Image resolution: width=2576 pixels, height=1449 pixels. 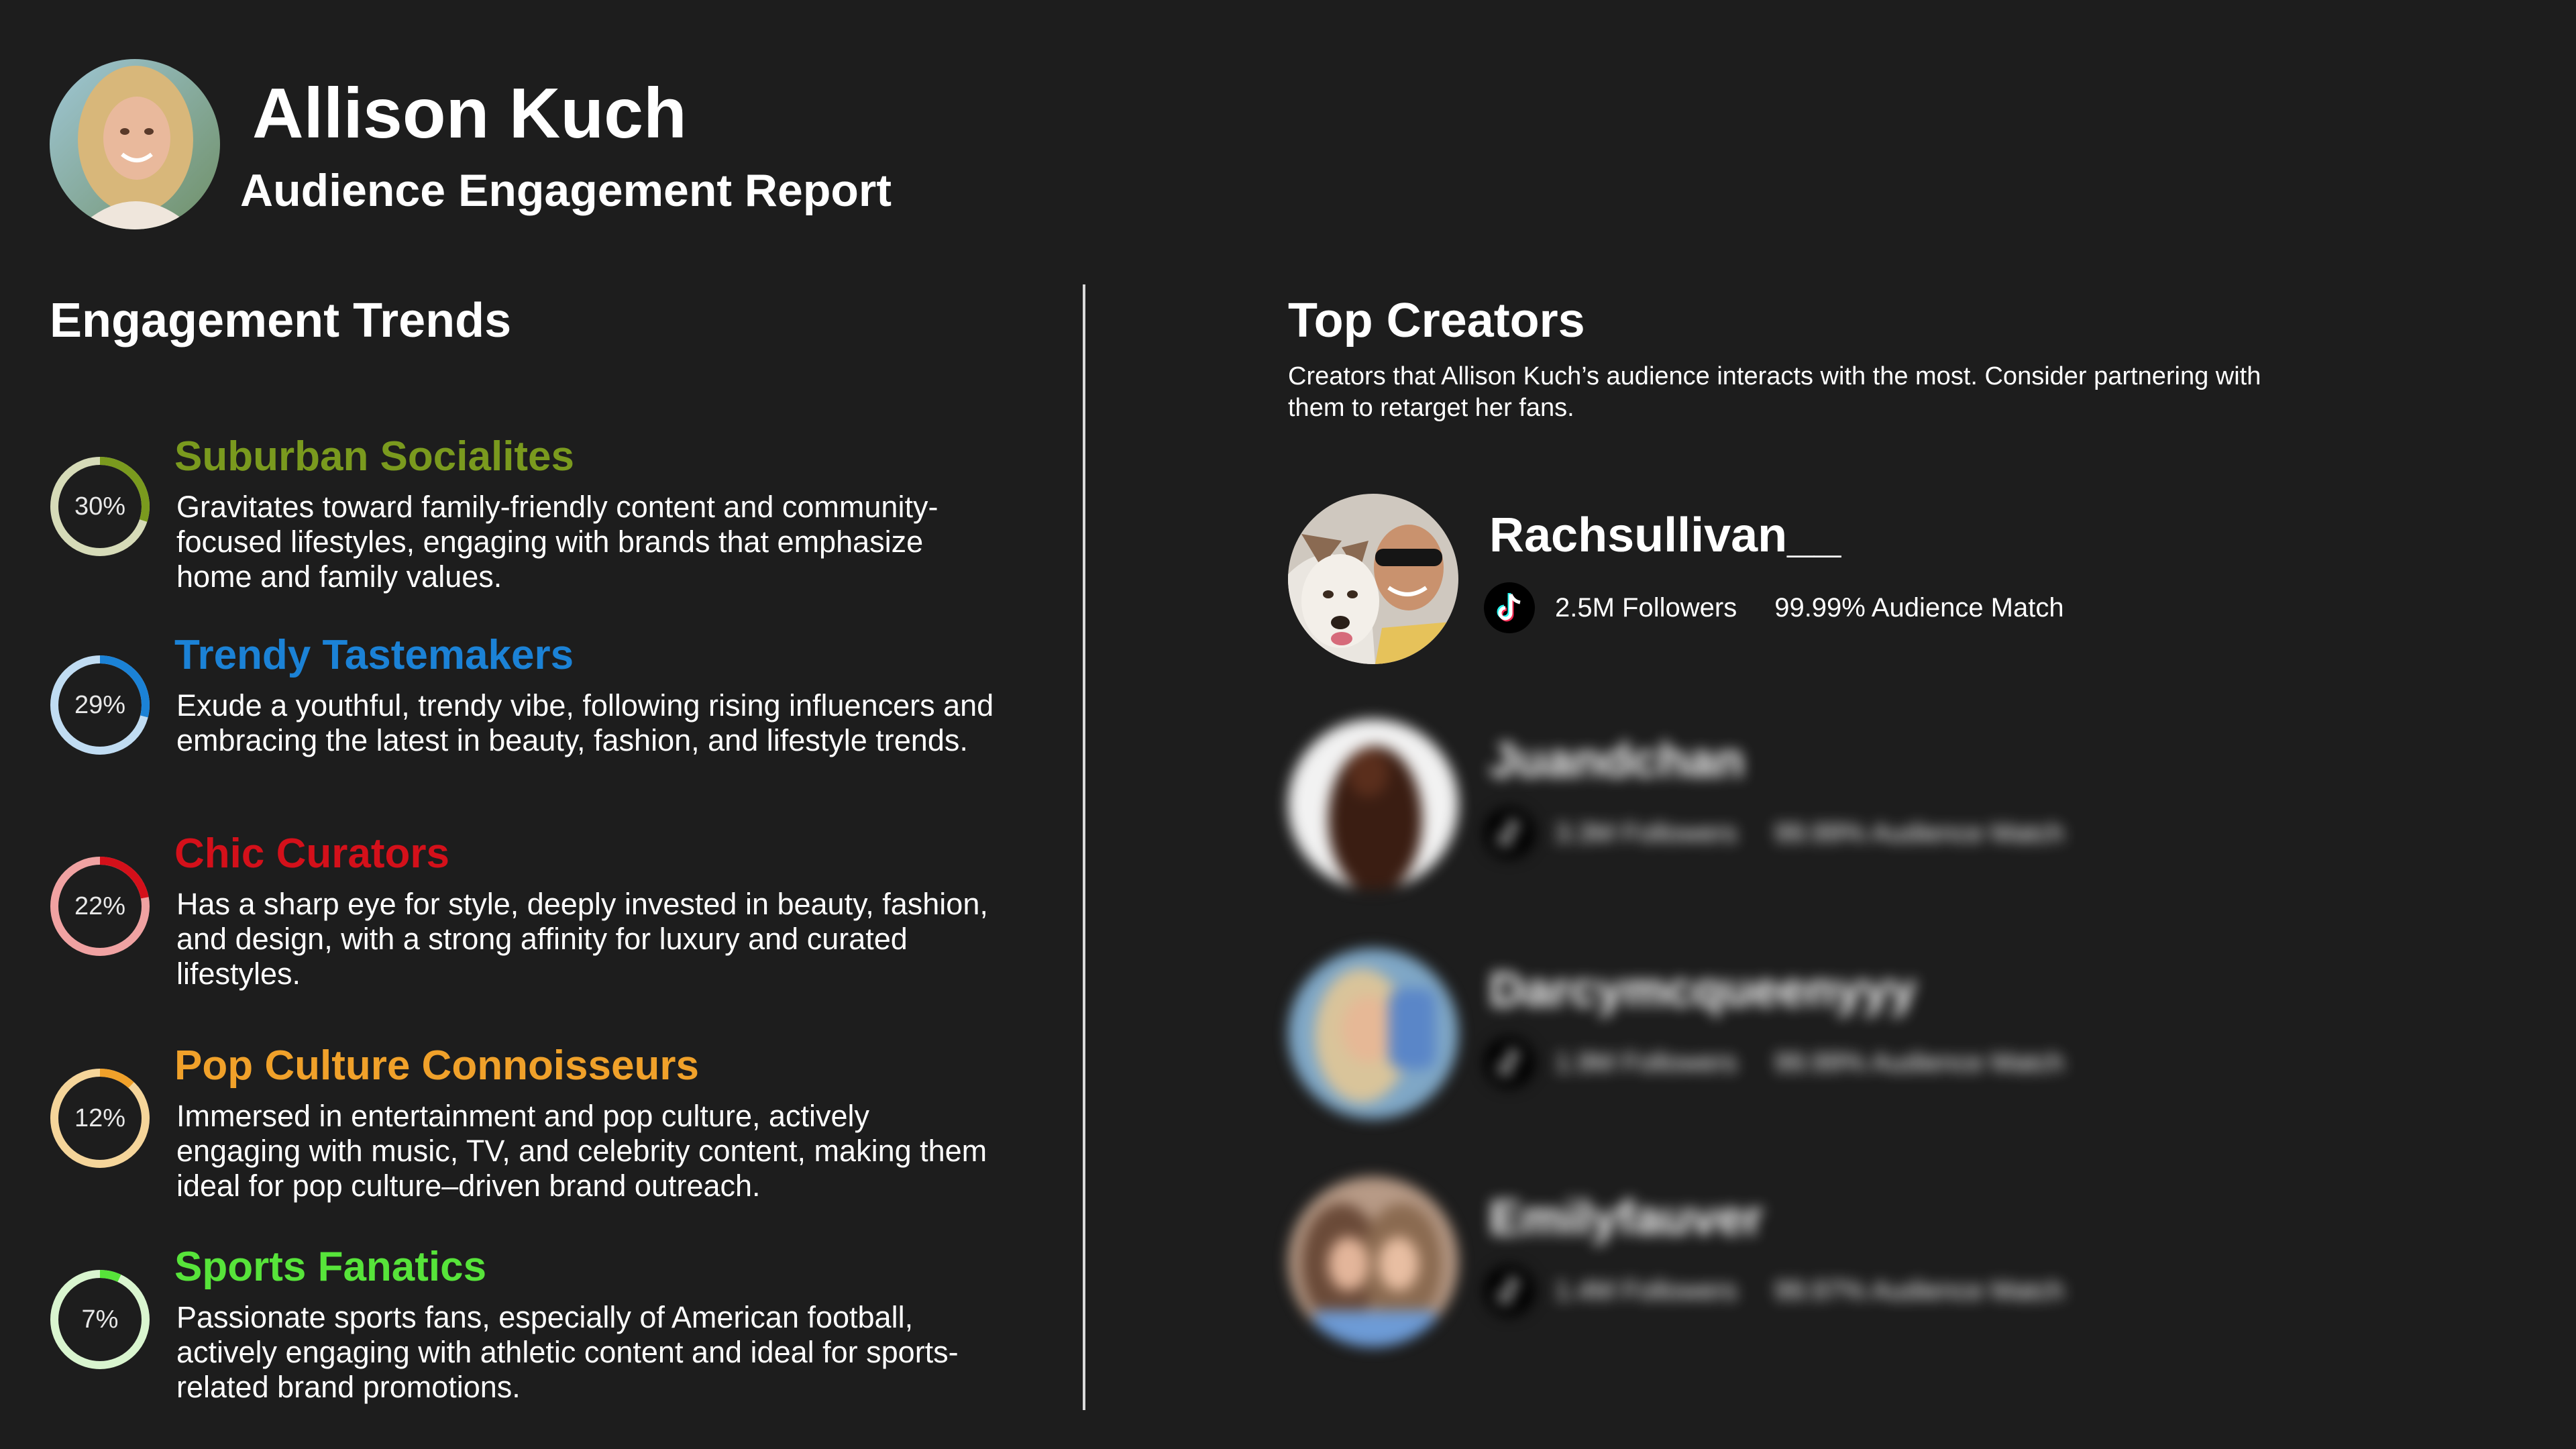 I want to click on trend-name: Chic Curators, so click(x=311, y=853).